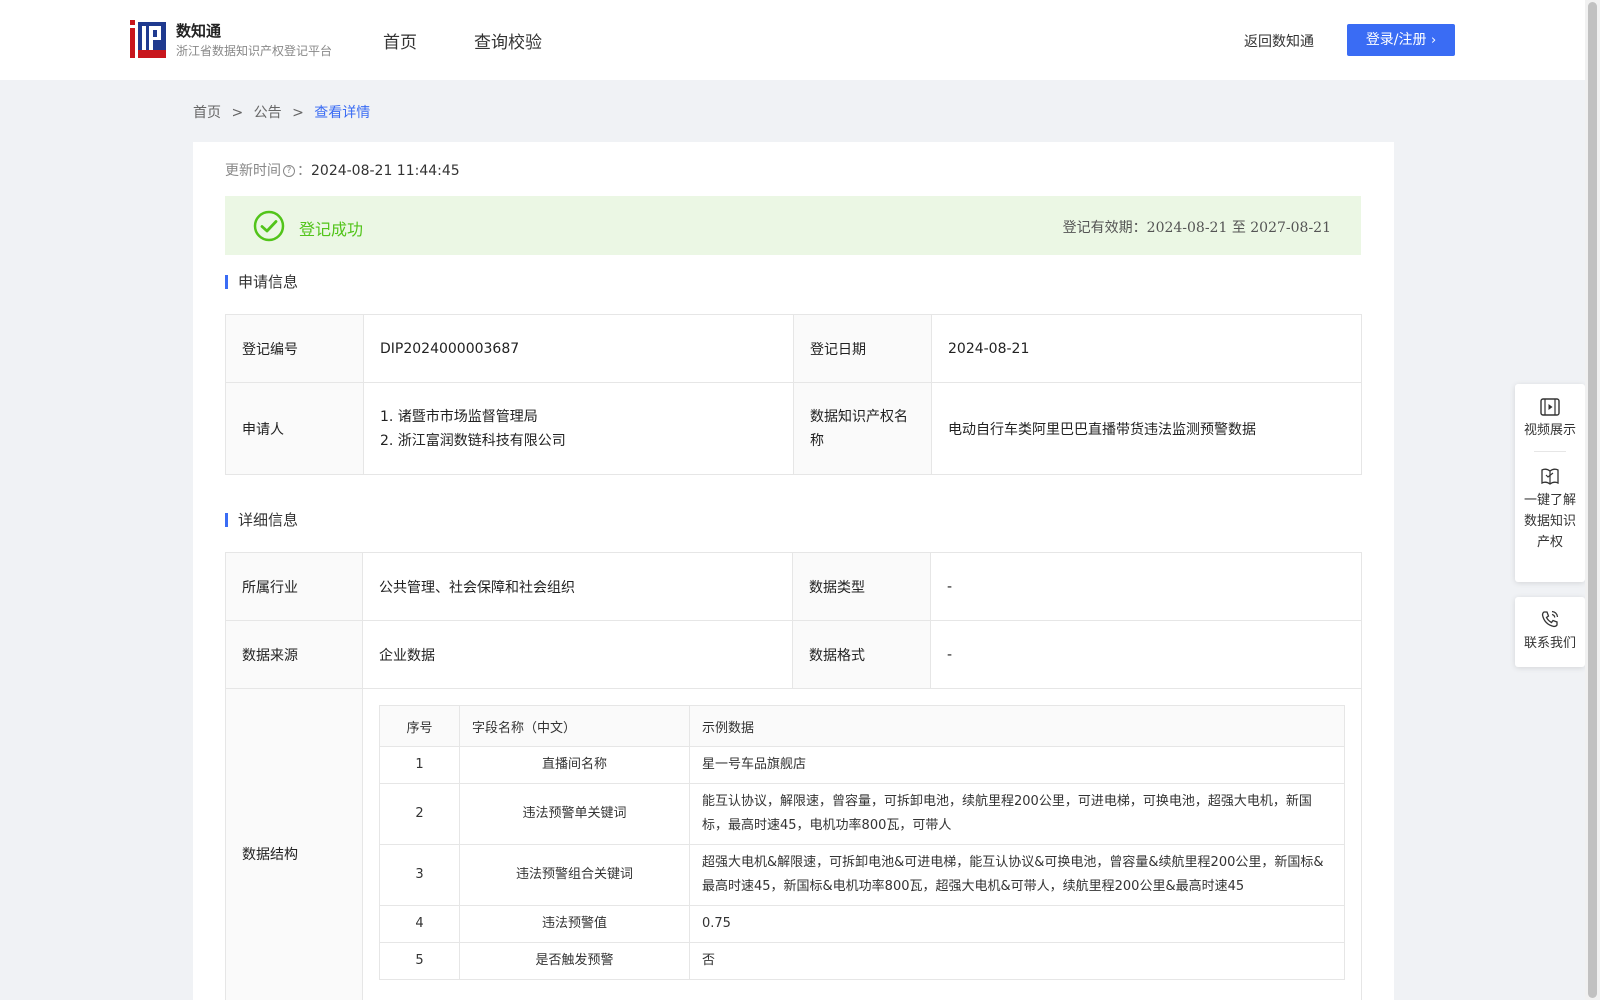  I want to click on row-no: 2, so click(419, 814).